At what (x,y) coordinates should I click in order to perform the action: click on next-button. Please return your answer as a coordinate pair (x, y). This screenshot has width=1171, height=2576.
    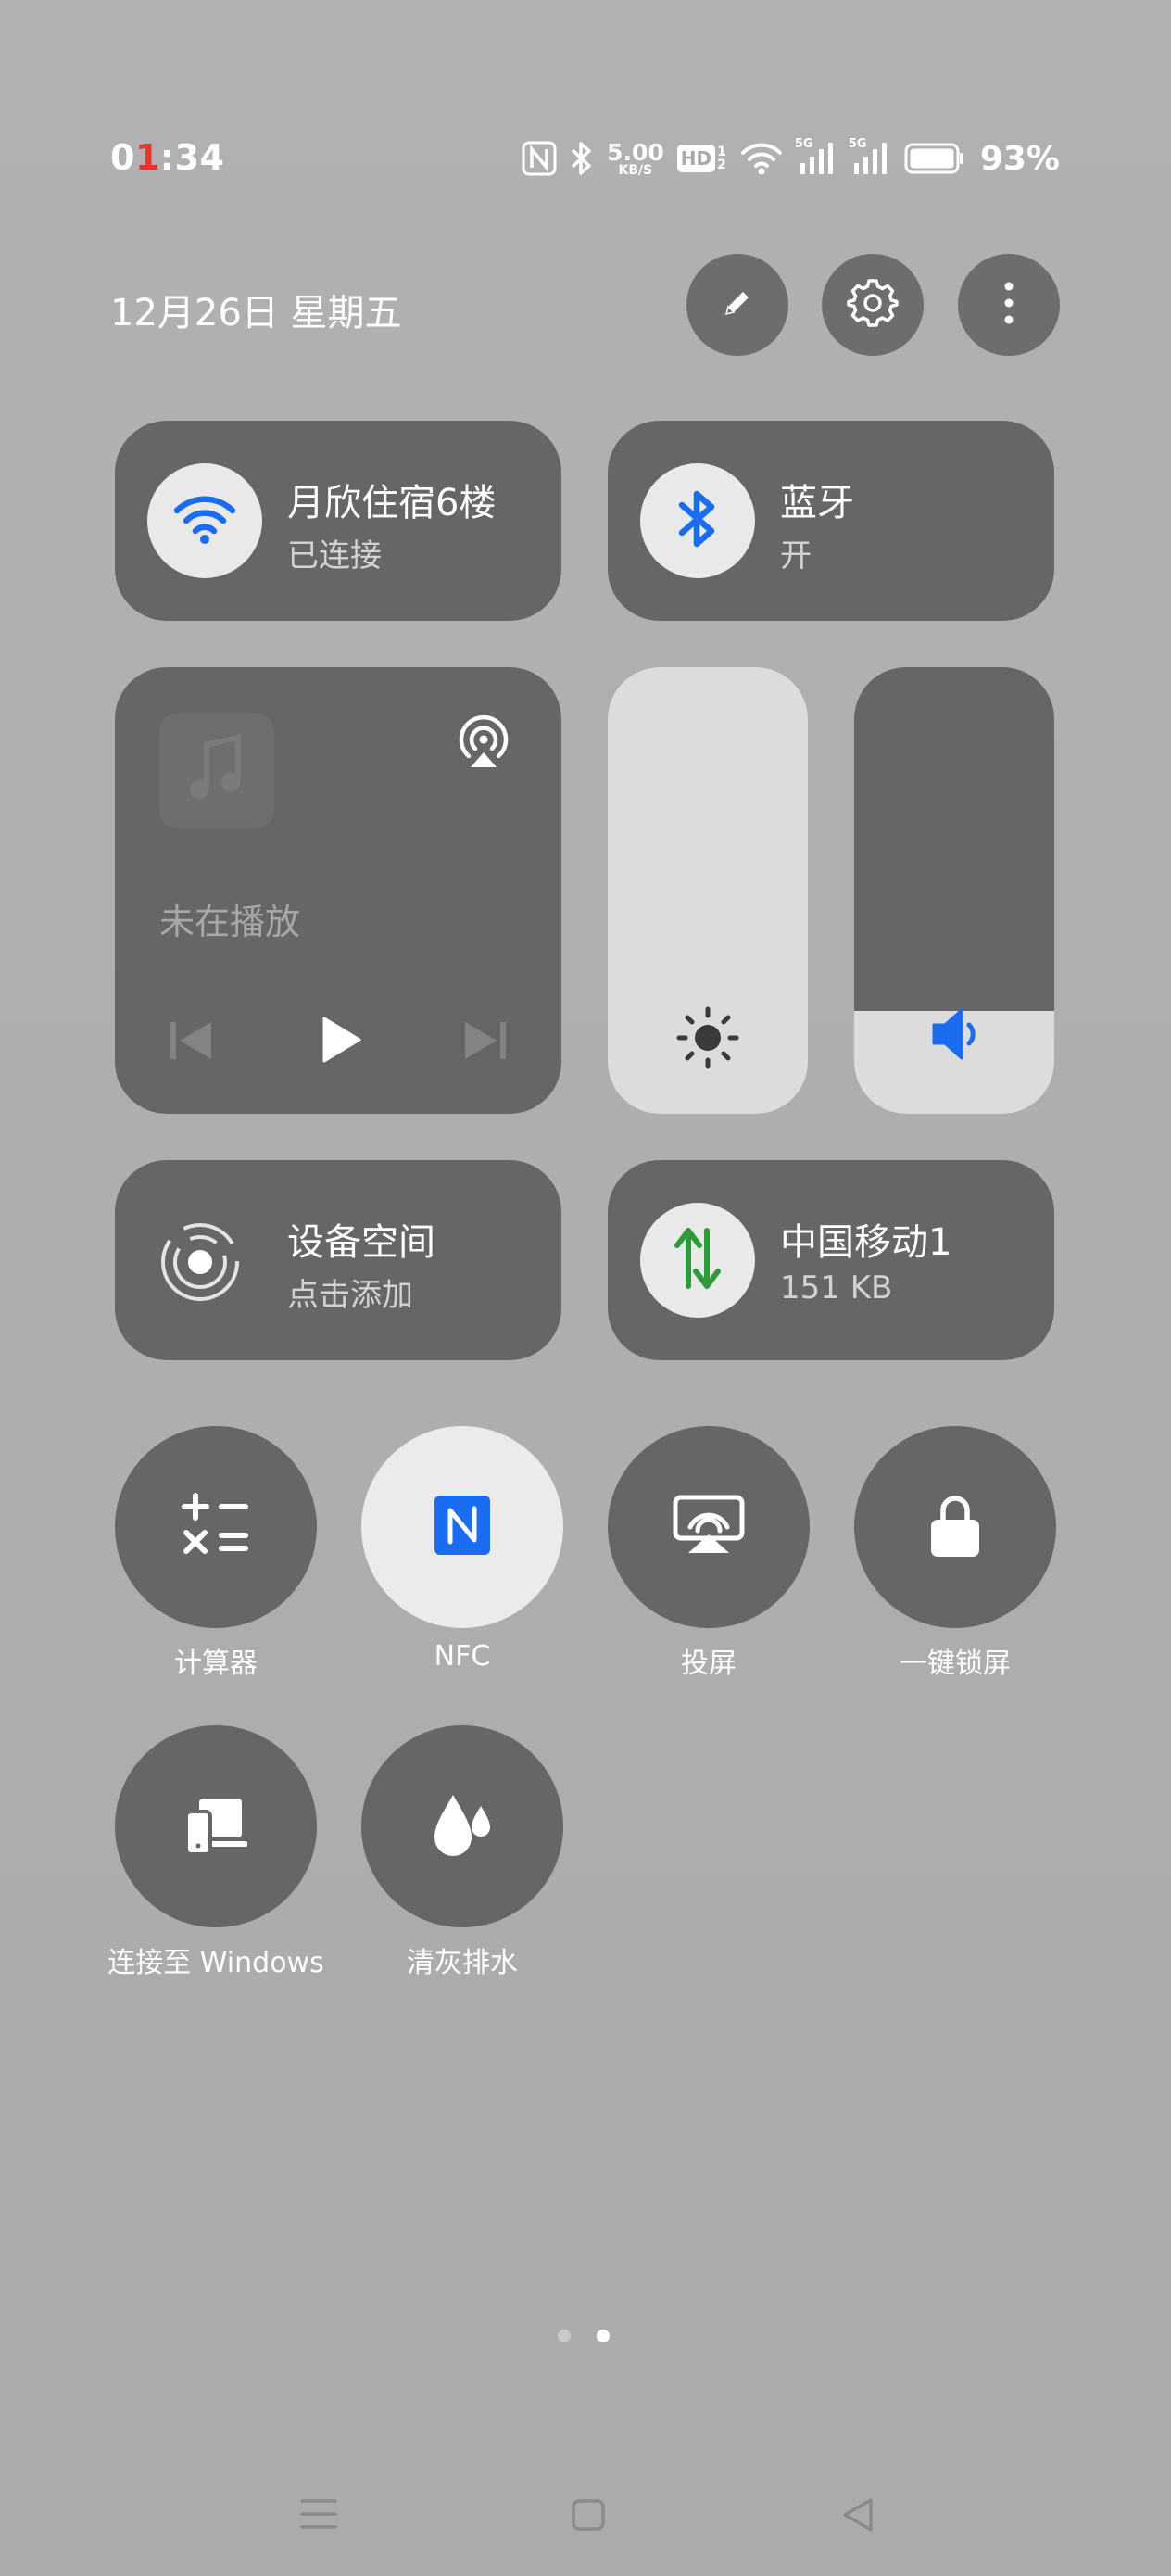
    Looking at the image, I should click on (485, 1042).